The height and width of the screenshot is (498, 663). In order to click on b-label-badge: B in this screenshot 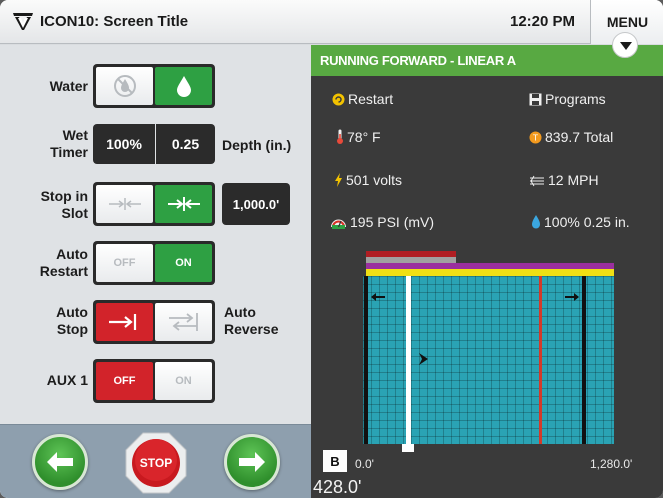, I will do `click(335, 461)`.